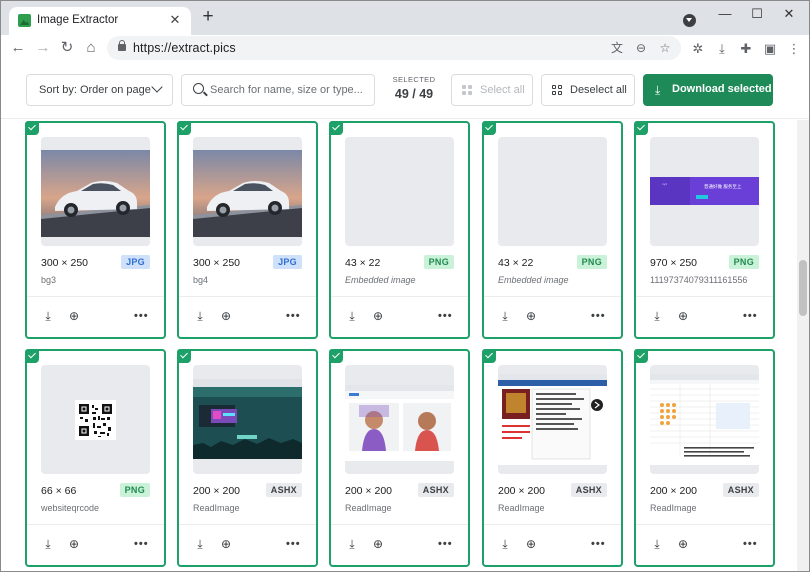 The width and height of the screenshot is (810, 572). Describe the element at coordinates (184, 48) in the screenshot. I see `url-text: https://extract.pics` at that location.